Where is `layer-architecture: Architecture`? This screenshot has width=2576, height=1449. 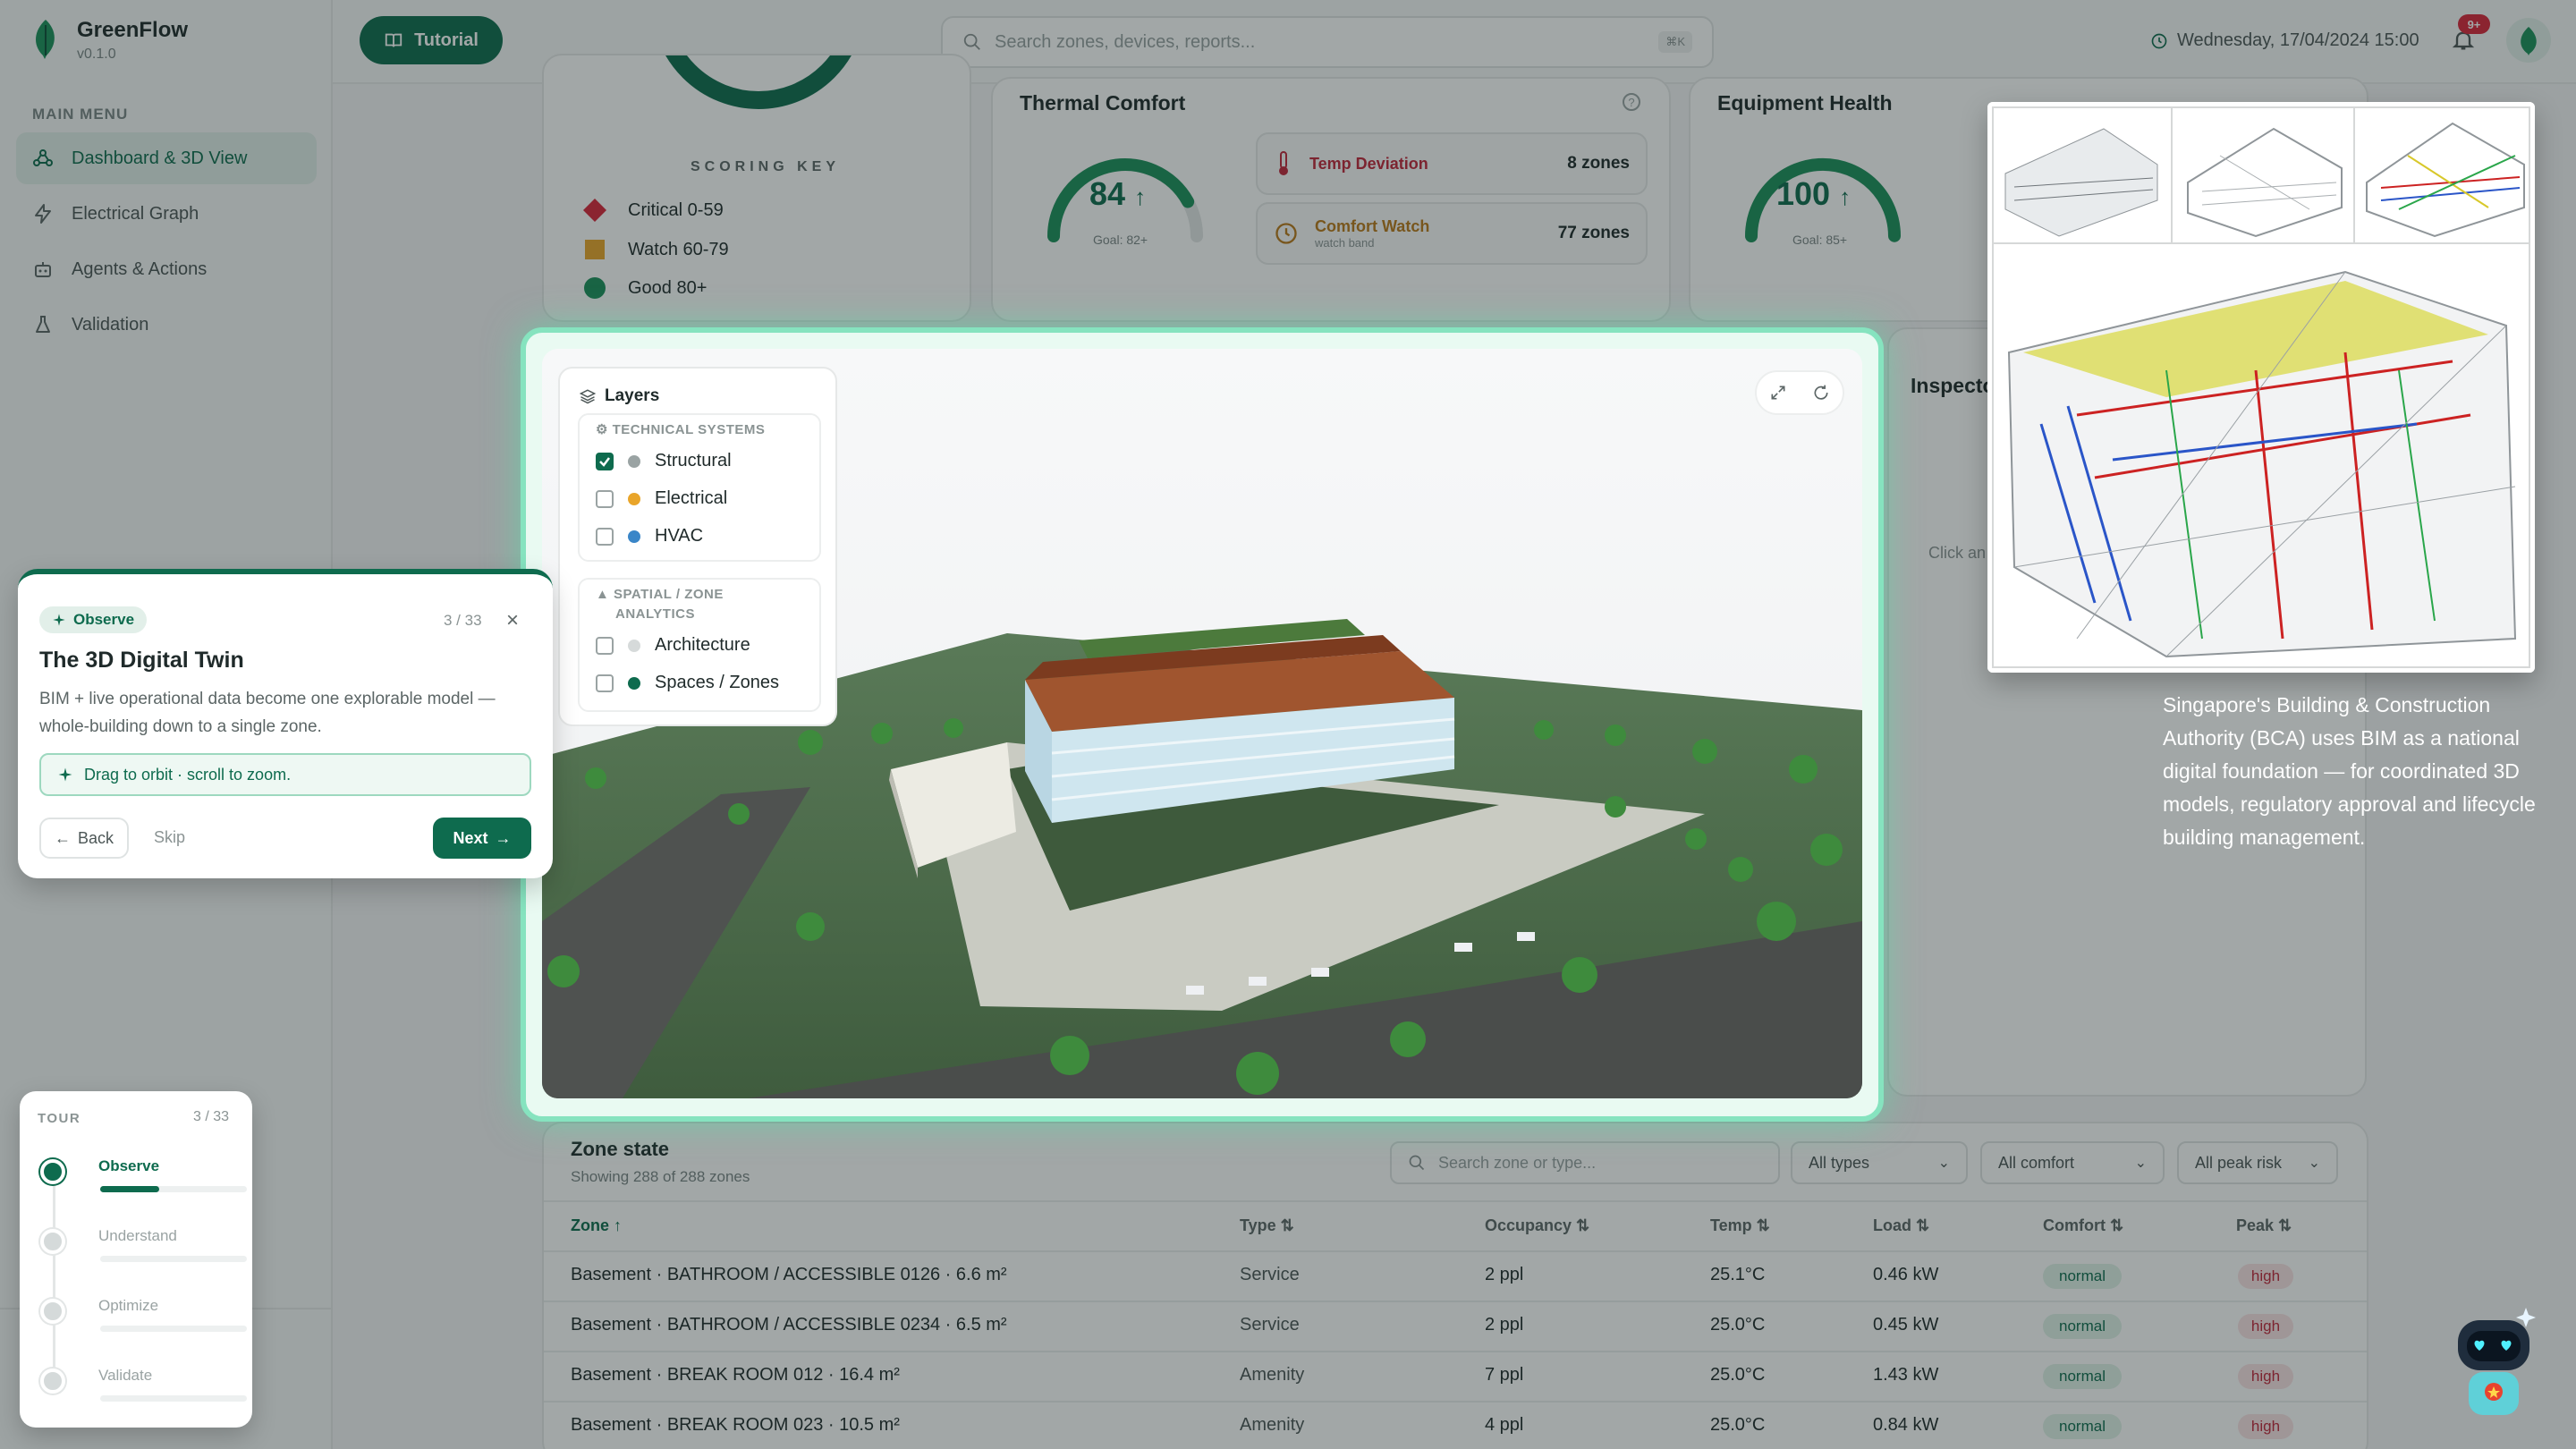
layer-architecture: Architecture is located at coordinates (673, 645).